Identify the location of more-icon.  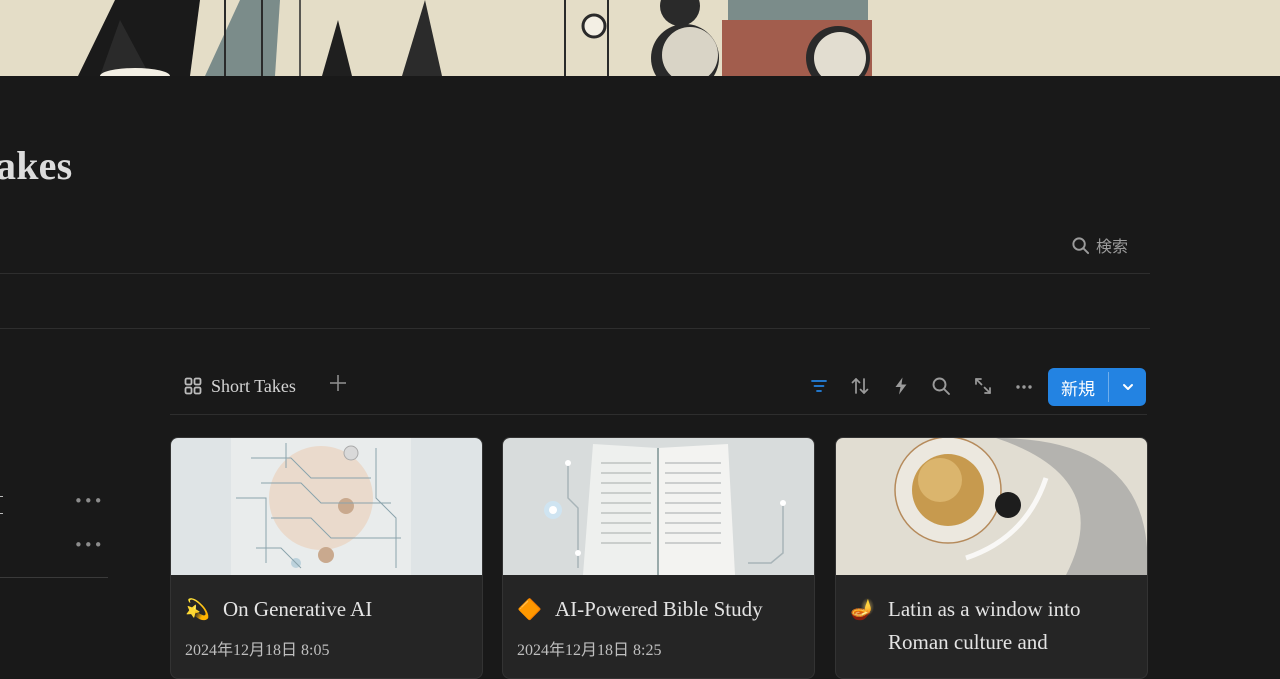
(1024, 387).